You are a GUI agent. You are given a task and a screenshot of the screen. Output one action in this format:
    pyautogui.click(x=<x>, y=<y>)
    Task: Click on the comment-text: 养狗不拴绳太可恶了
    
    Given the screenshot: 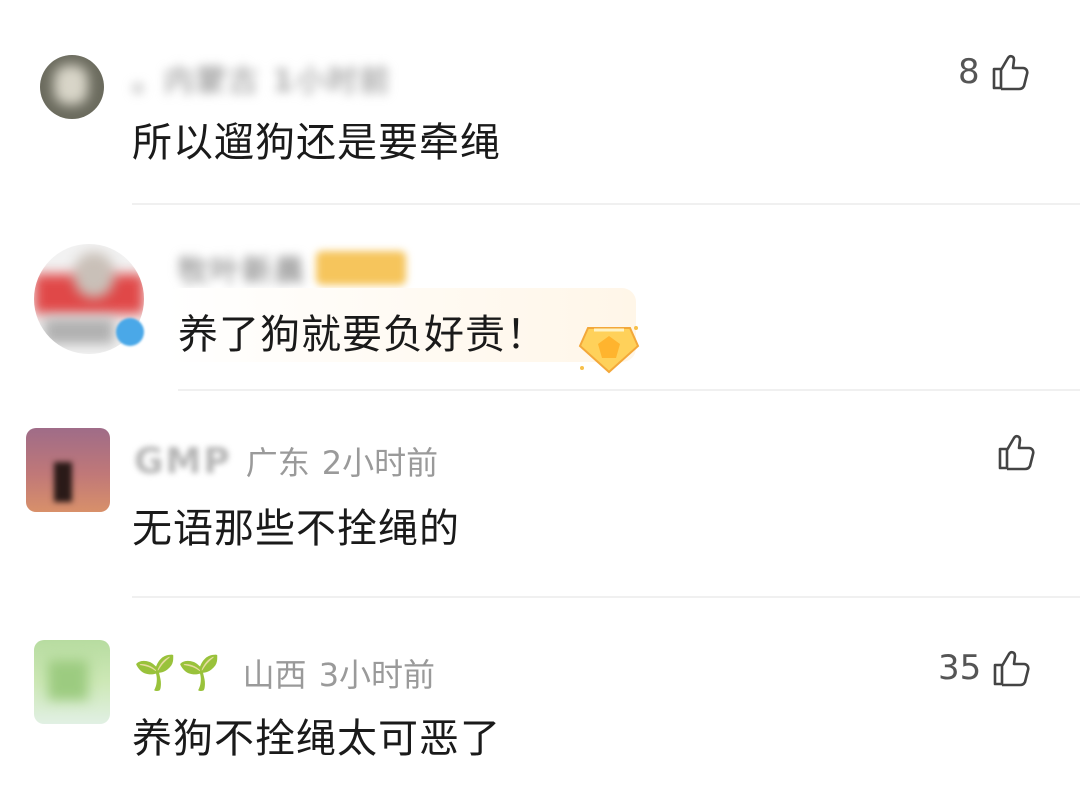 What is the action you would take?
    pyautogui.click(x=316, y=739)
    